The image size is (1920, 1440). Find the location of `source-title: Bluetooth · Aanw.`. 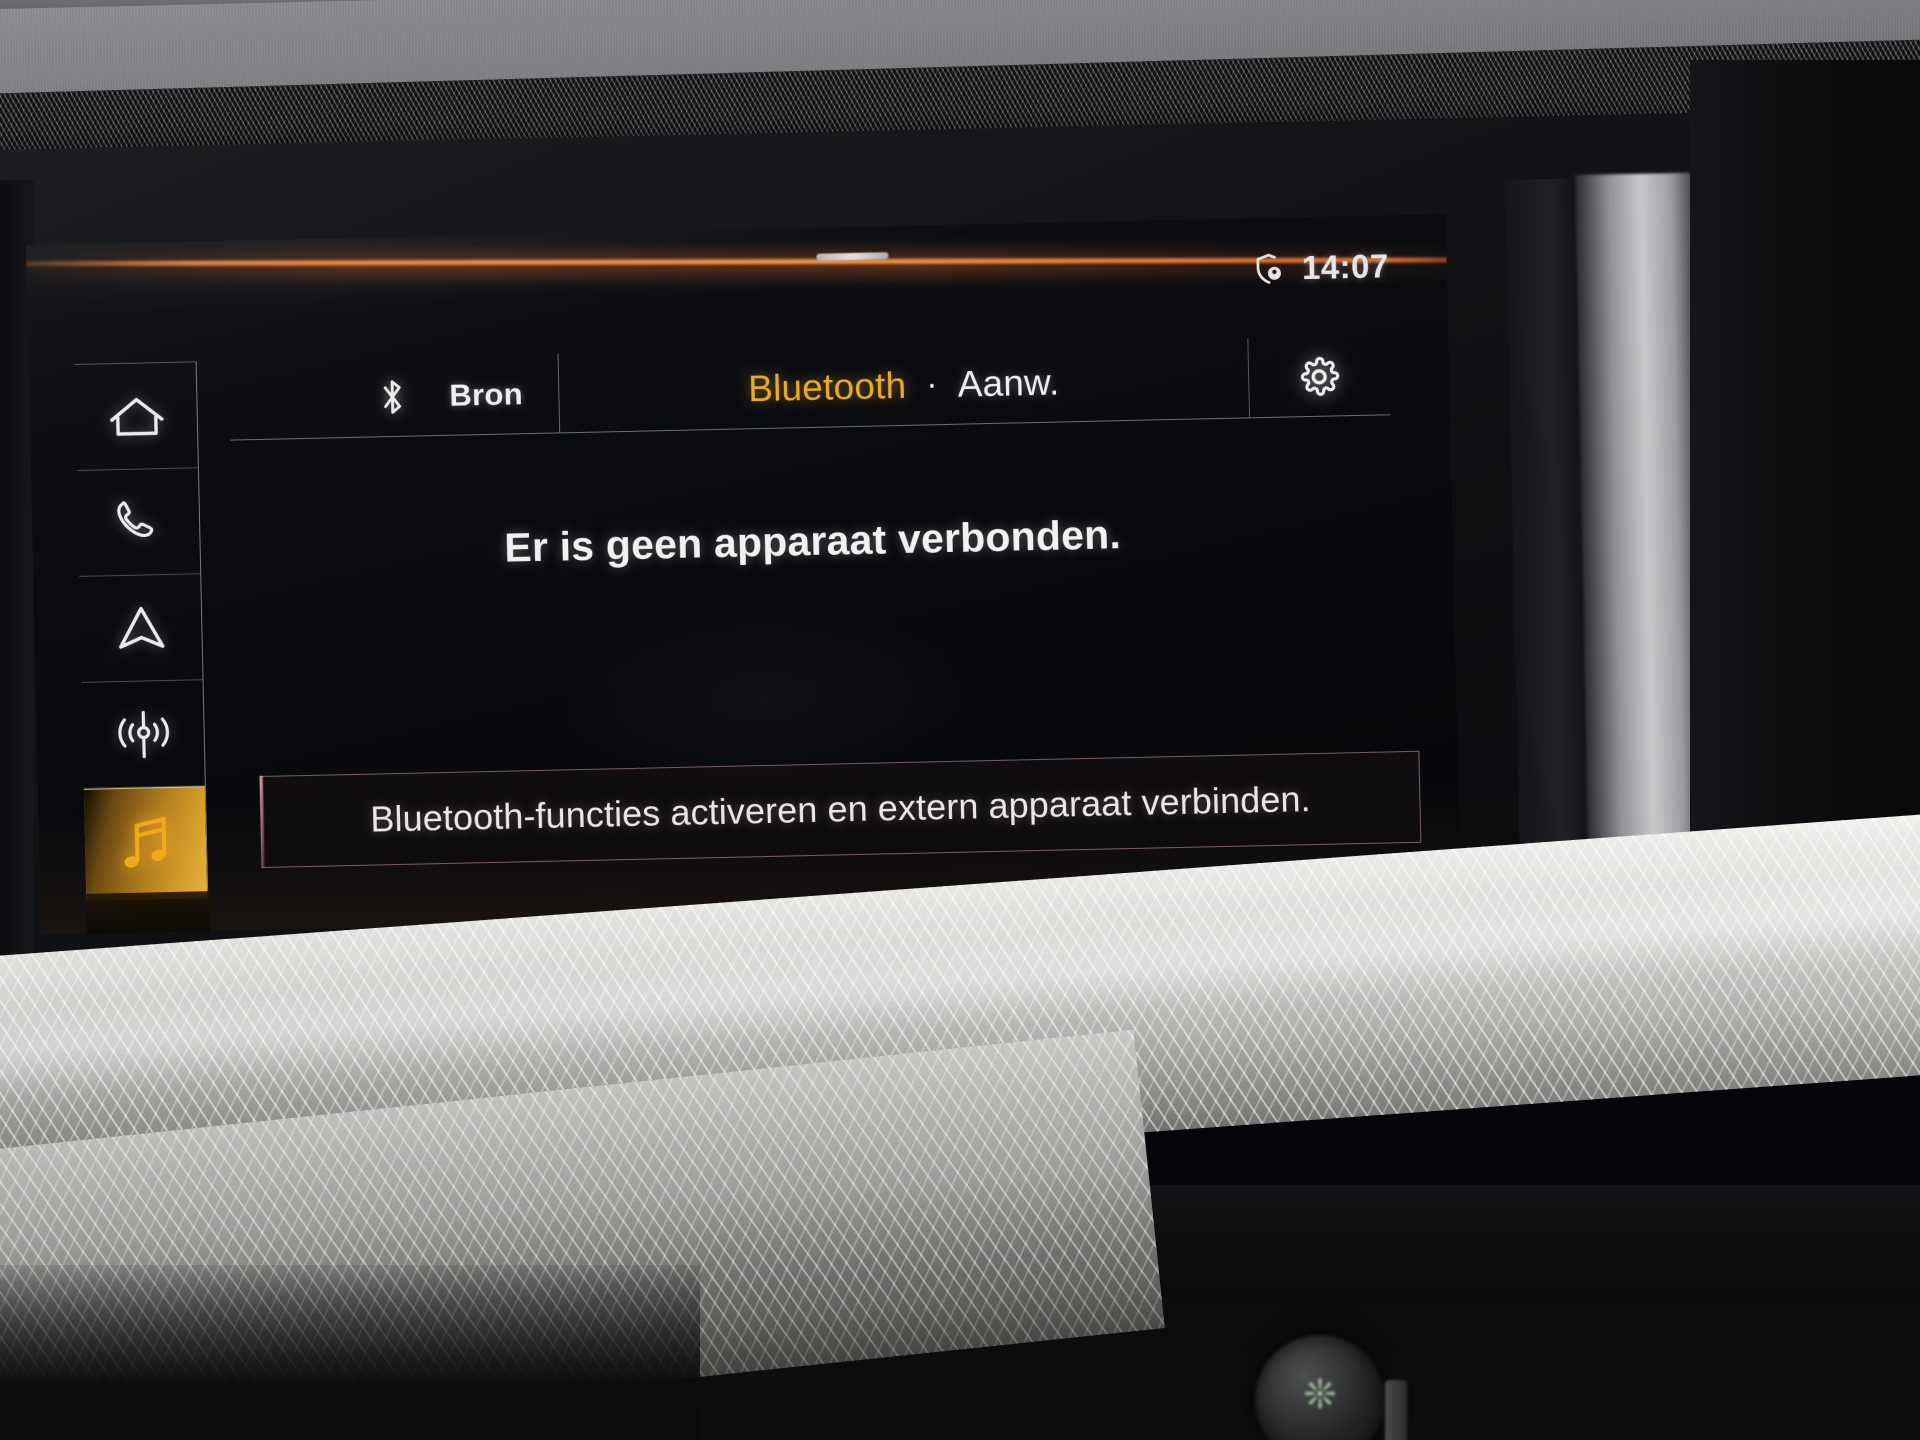

source-title: Bluetooth · Aanw. is located at coordinates (904, 385).